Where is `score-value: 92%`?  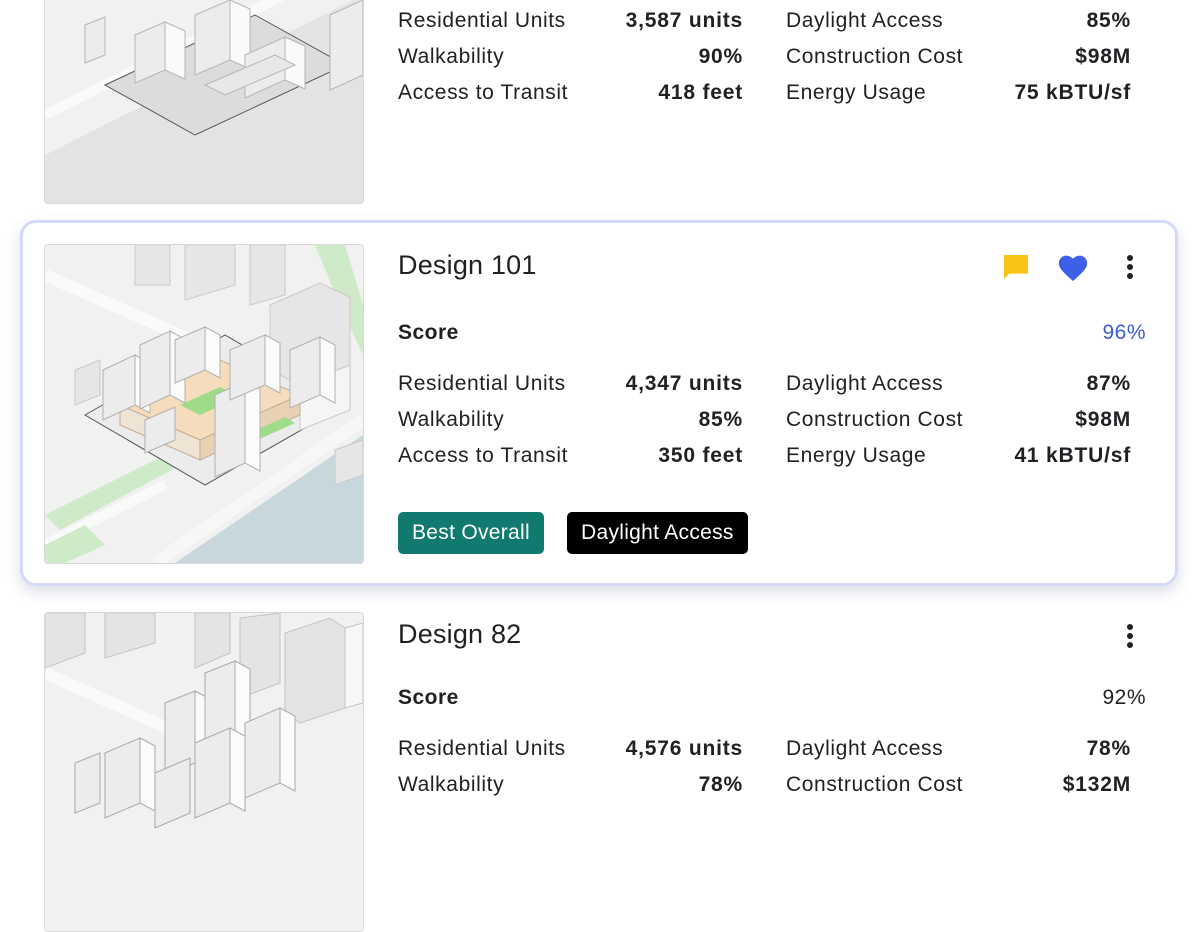
score-value: 92% is located at coordinates (1124, 697).